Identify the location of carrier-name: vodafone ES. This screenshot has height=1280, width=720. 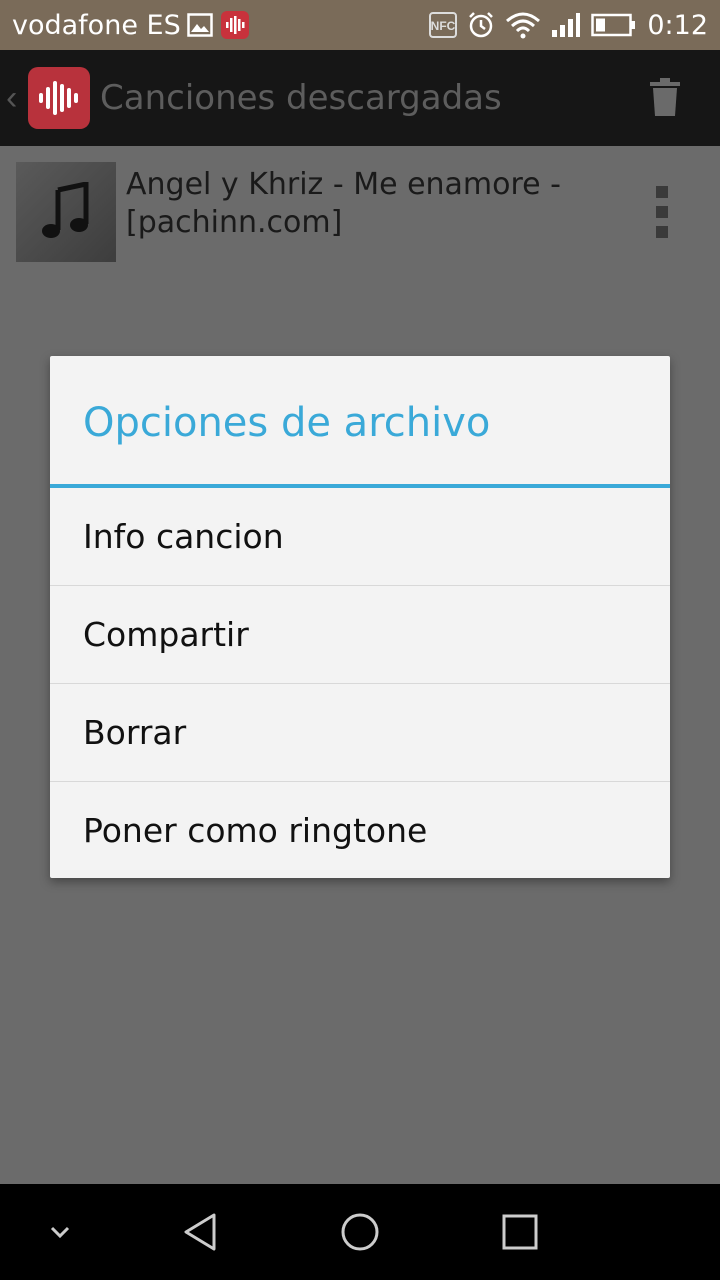
(96, 25).